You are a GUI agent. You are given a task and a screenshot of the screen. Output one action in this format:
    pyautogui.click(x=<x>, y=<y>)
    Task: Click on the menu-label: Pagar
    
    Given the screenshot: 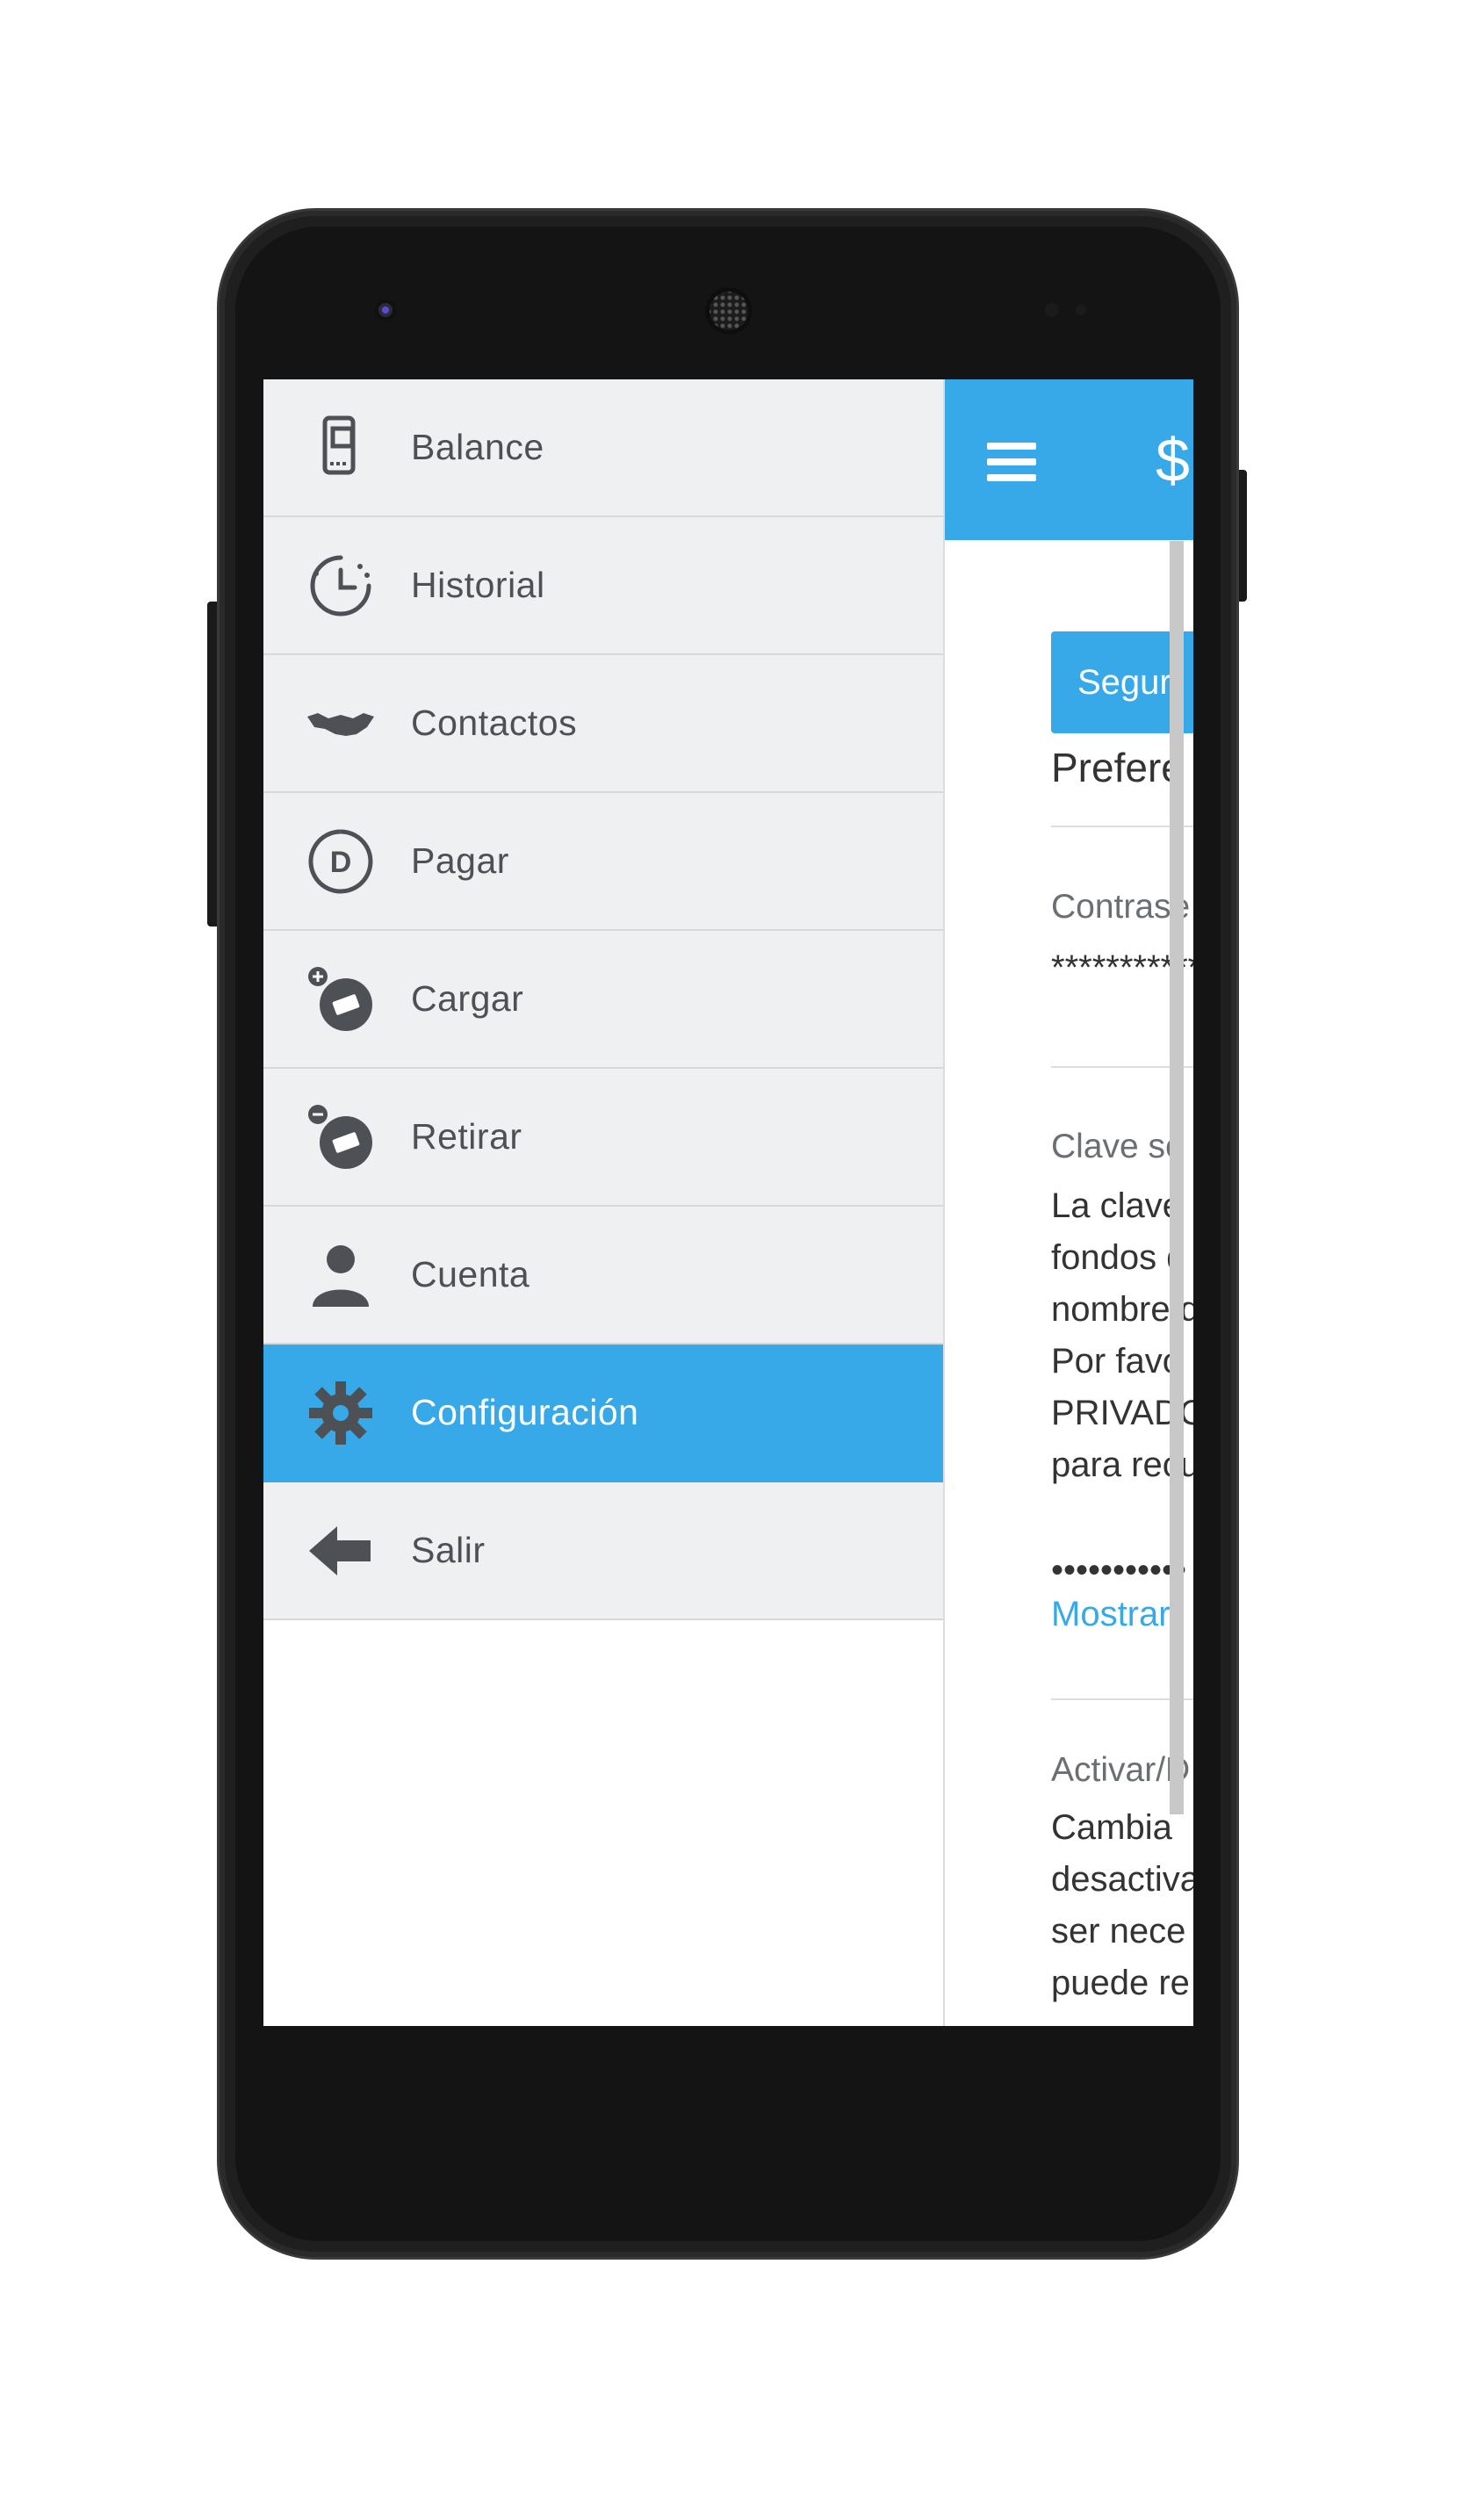 What is the action you would take?
    pyautogui.click(x=460, y=860)
    